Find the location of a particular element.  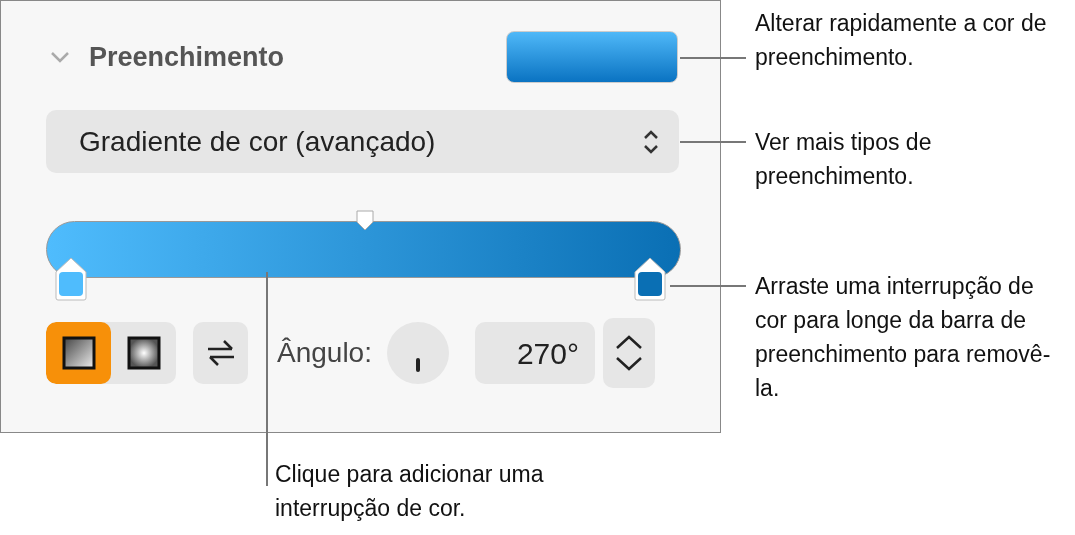

fill-color-well is located at coordinates (592, 57).